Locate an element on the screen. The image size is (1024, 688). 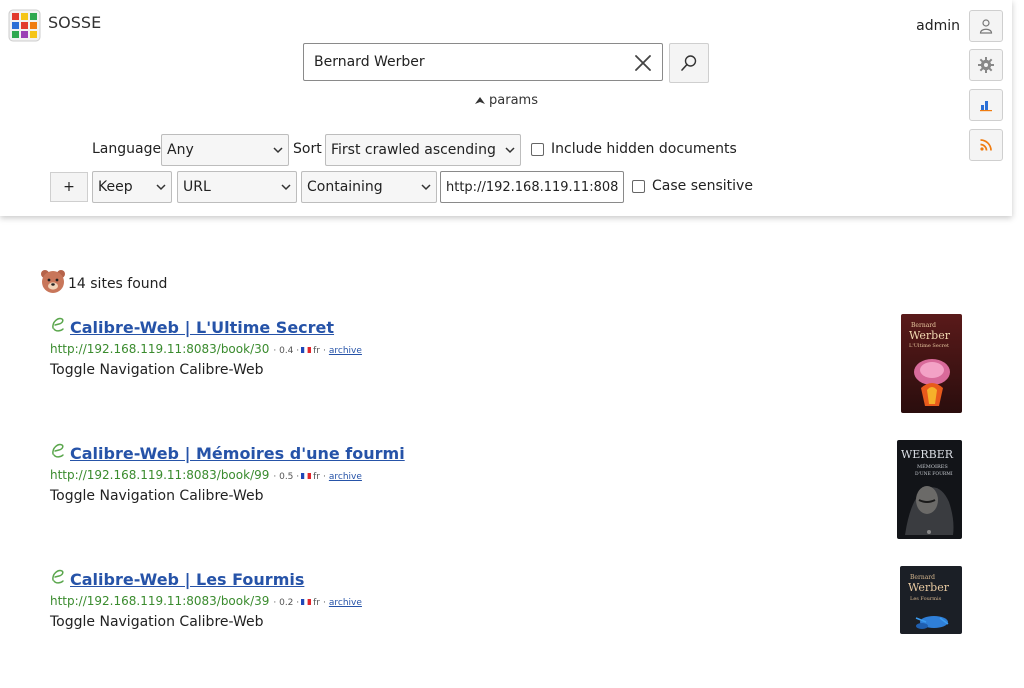
sort-select: First crawled ascending is located at coordinates (423, 150).